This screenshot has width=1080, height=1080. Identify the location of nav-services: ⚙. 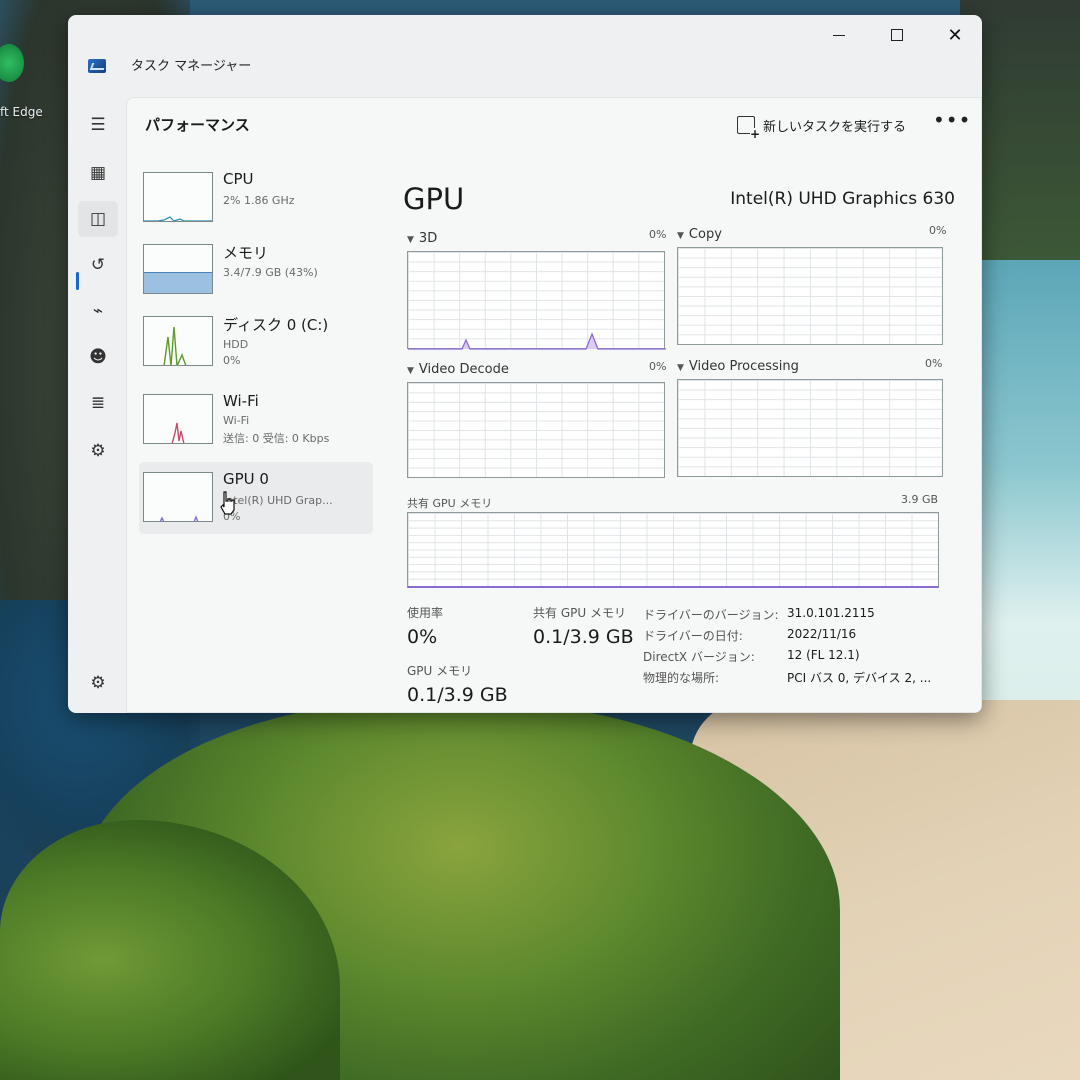
(98, 451).